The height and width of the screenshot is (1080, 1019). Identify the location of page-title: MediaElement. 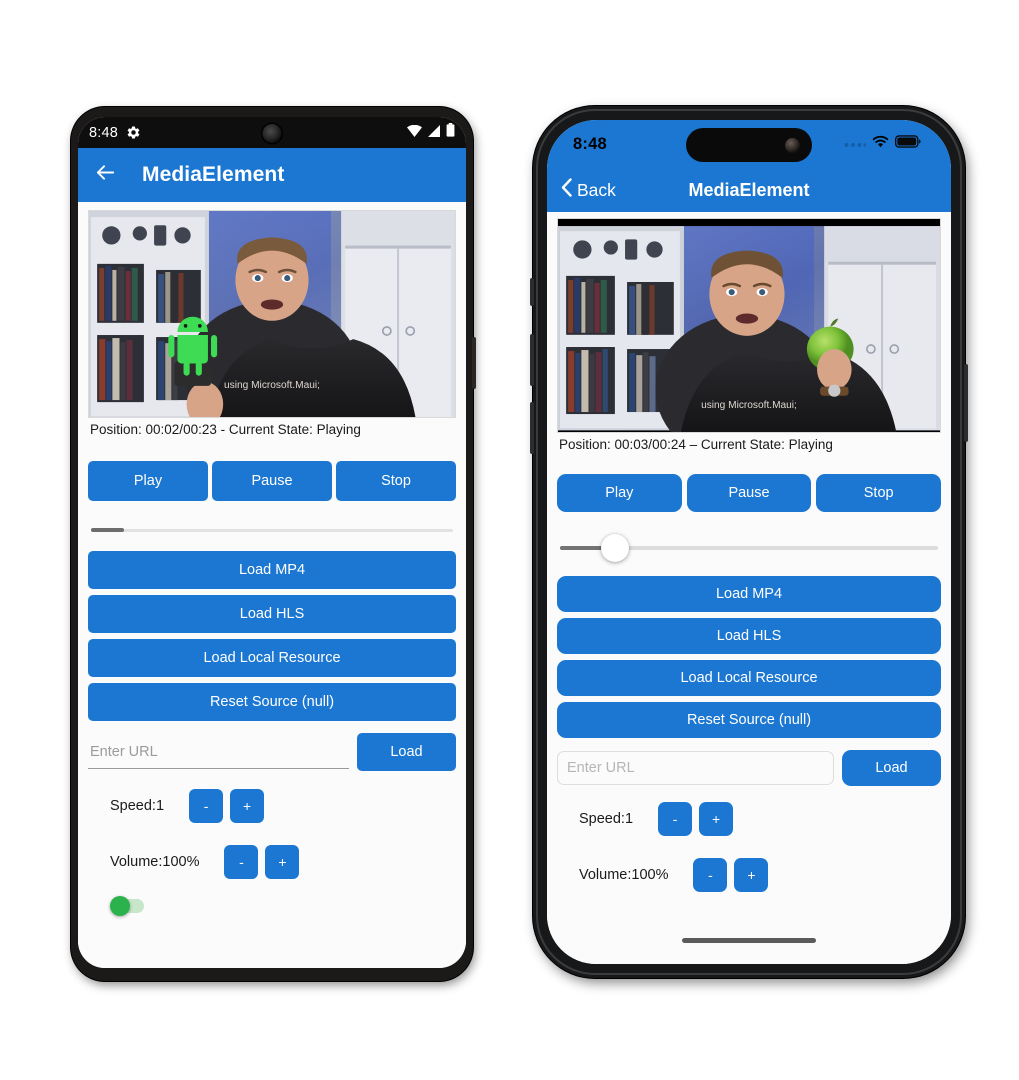
(213, 174).